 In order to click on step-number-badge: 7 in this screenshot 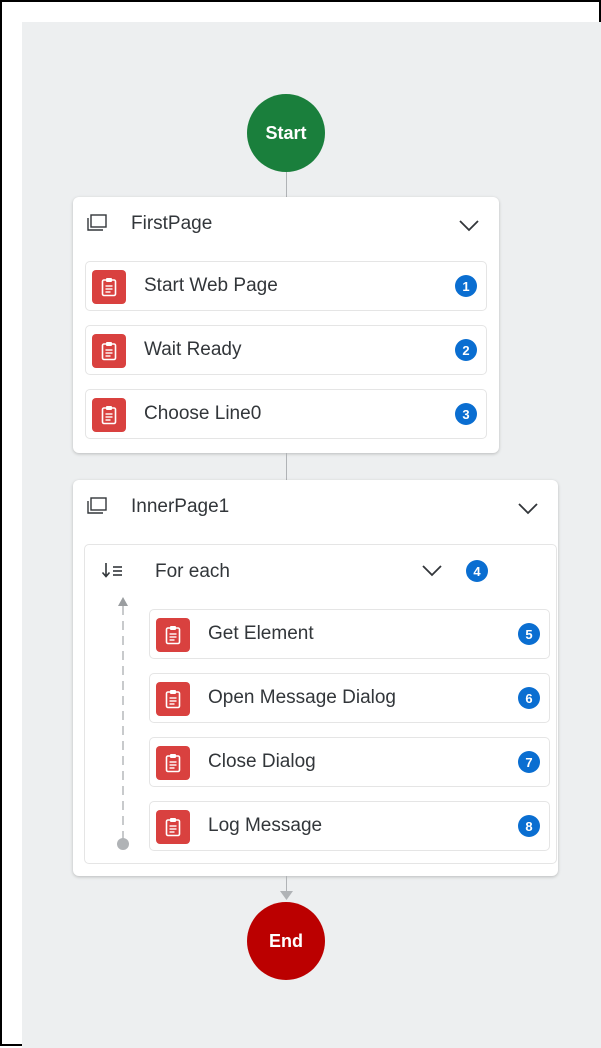, I will do `click(529, 762)`.